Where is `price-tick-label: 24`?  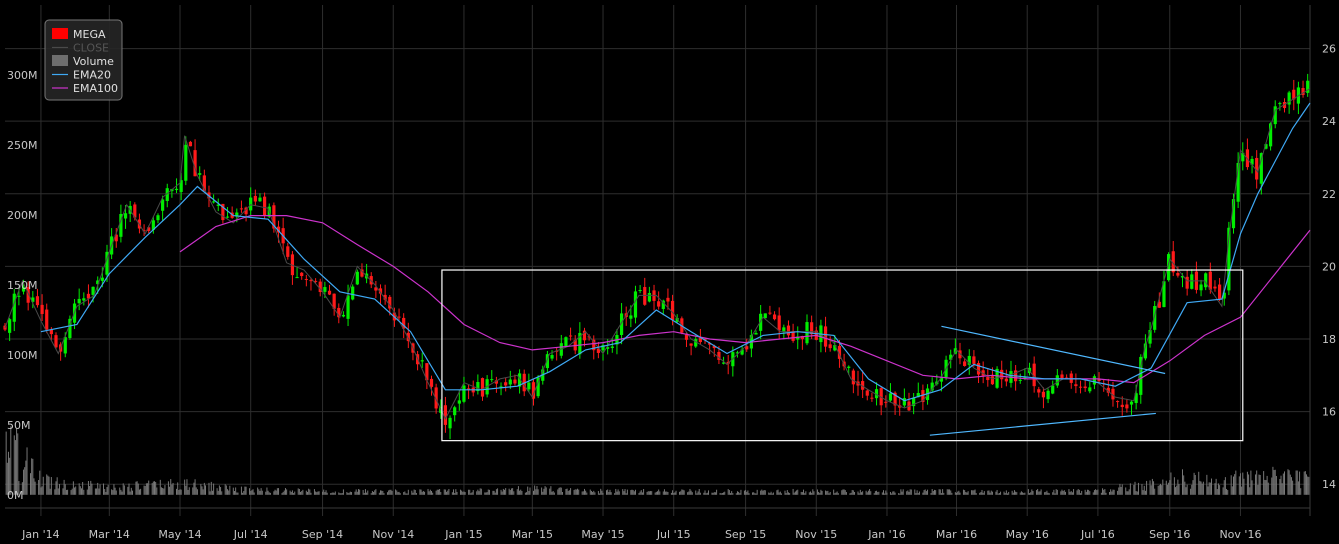
price-tick-label: 24 is located at coordinates (1329, 121).